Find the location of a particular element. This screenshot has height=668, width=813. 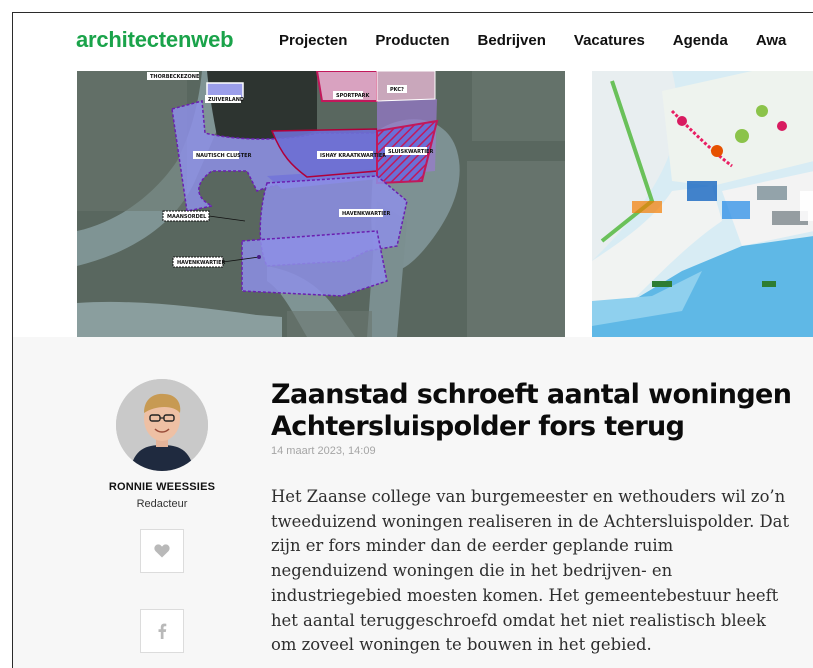

author-photo is located at coordinates (162, 425).